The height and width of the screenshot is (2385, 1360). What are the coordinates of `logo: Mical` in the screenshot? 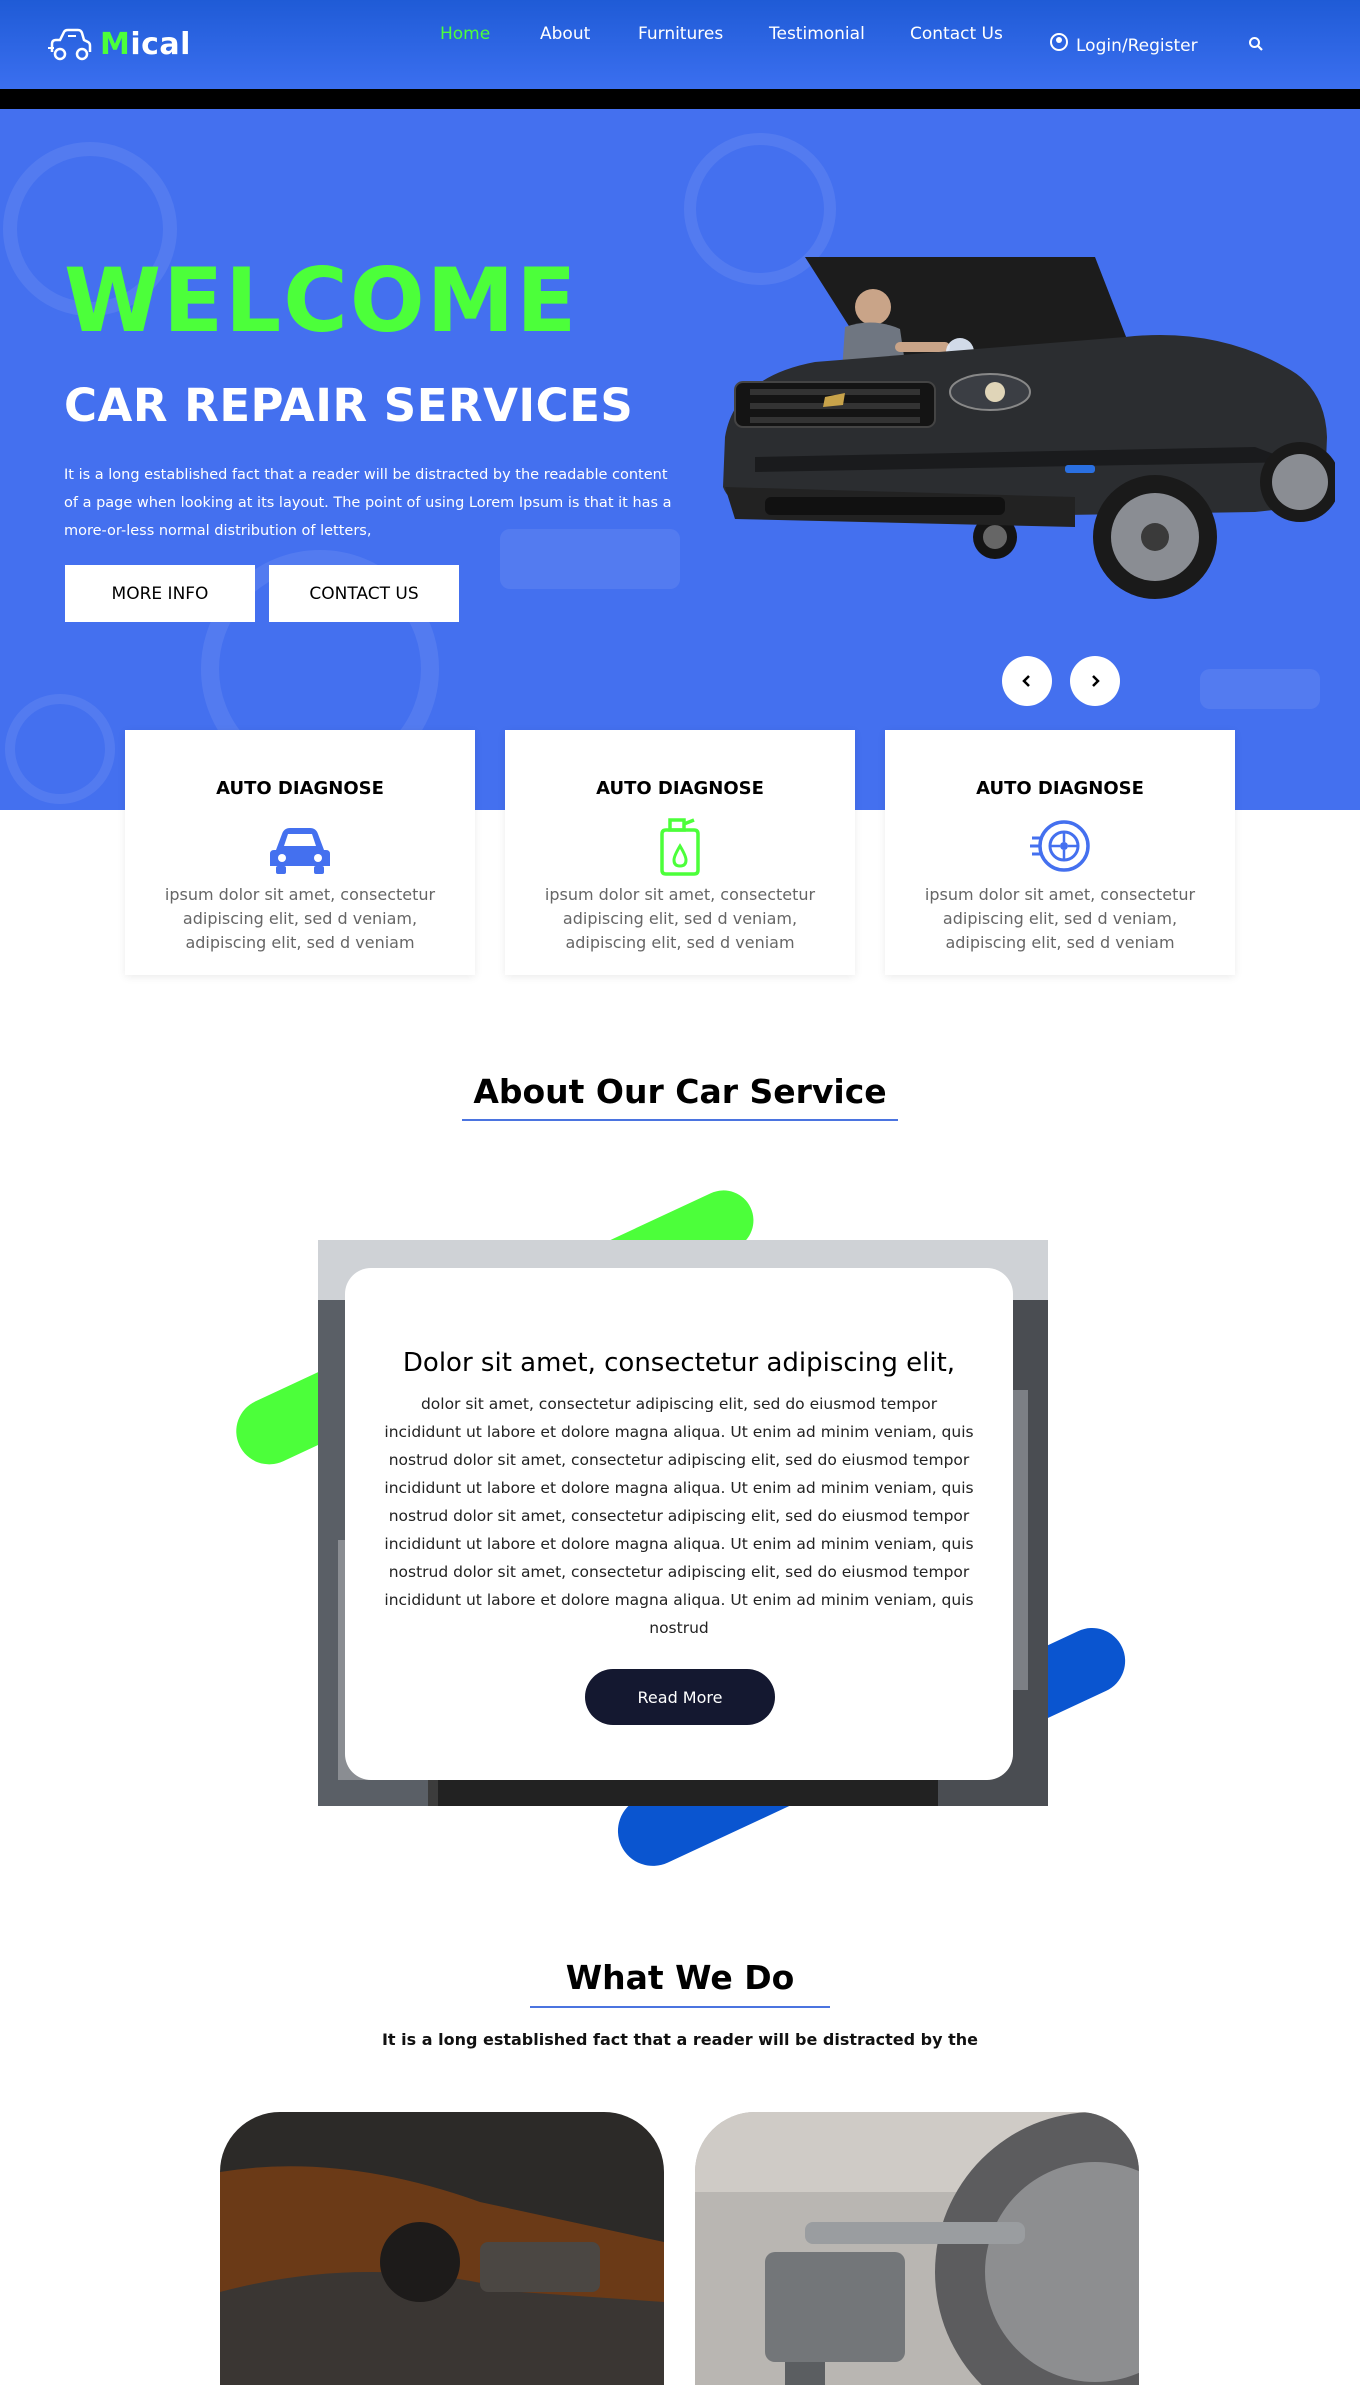 It's located at (118, 44).